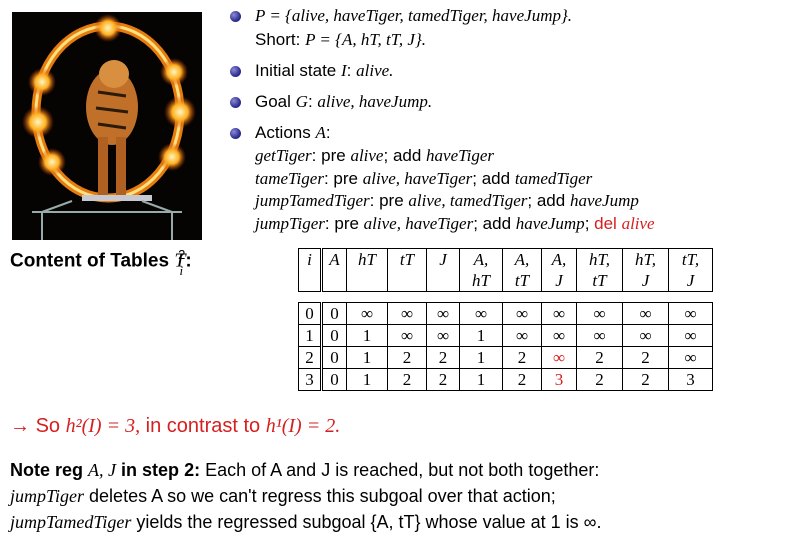 The height and width of the screenshot is (543, 790). Describe the element at coordinates (508, 71) in the screenshot. I see `bullet-initial-state: Initial state I: alive.` at that location.